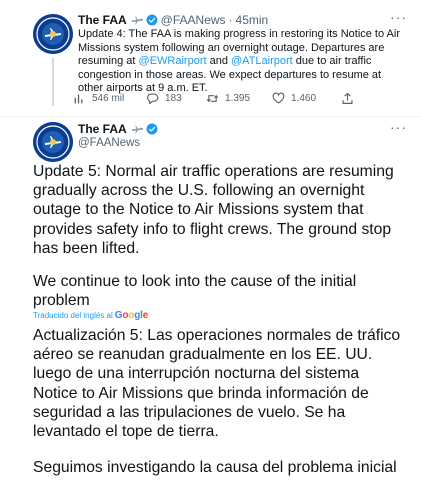 This screenshot has height=487, width=421. I want to click on reply-icon, so click(153, 98).